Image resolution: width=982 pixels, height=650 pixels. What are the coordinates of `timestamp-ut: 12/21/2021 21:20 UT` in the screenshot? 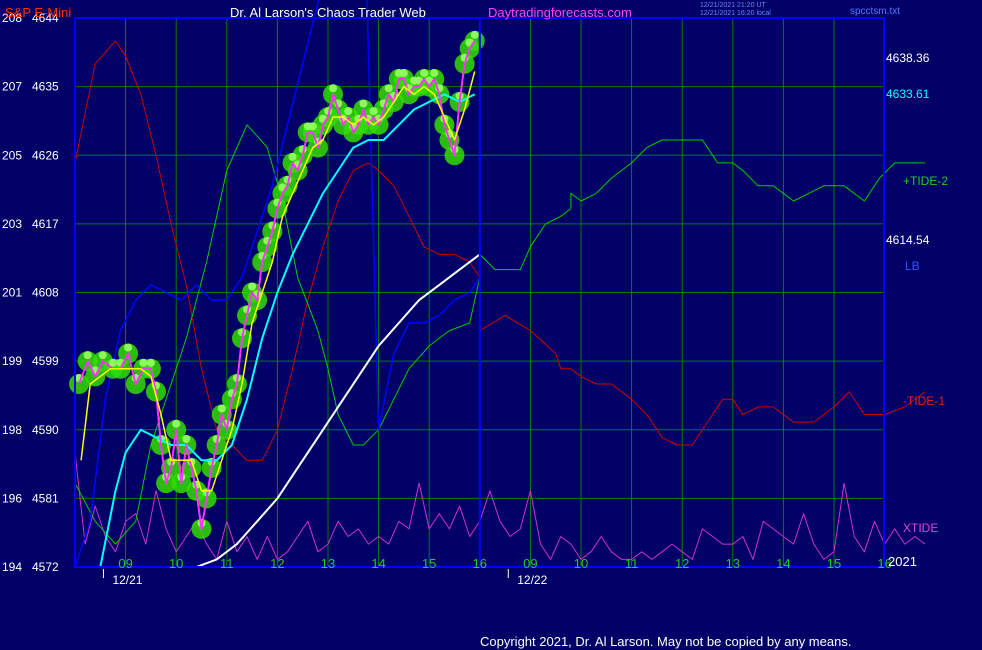 It's located at (733, 5).